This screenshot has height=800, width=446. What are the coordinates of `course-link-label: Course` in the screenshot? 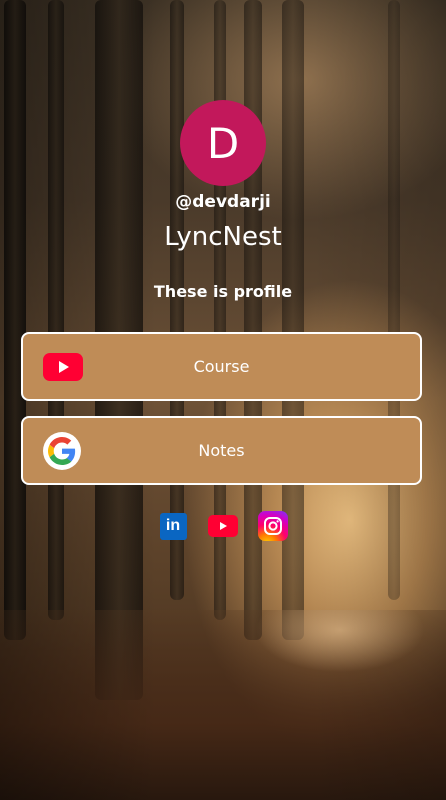 It's located at (221, 366).